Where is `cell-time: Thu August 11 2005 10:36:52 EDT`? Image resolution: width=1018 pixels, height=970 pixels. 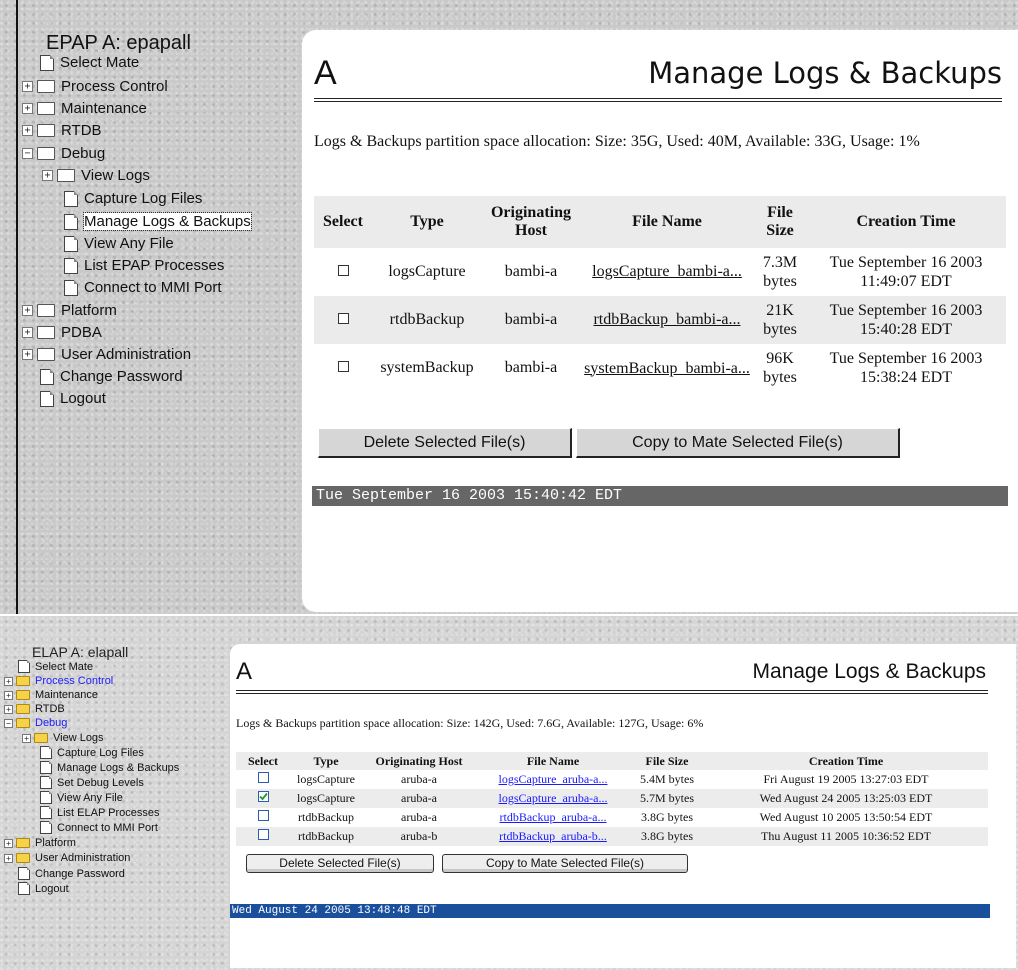 cell-time: Thu August 11 2005 10:36:52 EDT is located at coordinates (846, 836).